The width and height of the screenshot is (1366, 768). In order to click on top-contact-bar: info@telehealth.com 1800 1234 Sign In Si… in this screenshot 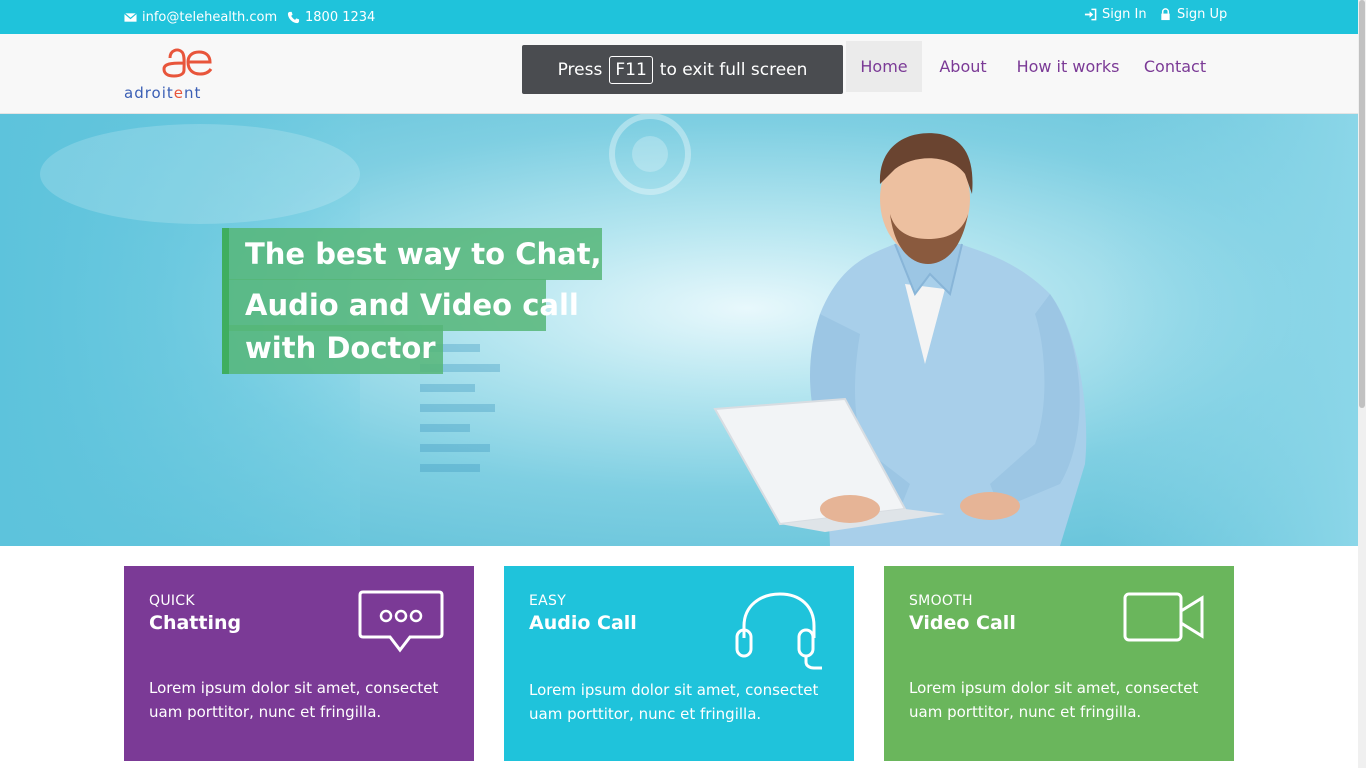, I will do `click(679, 17)`.